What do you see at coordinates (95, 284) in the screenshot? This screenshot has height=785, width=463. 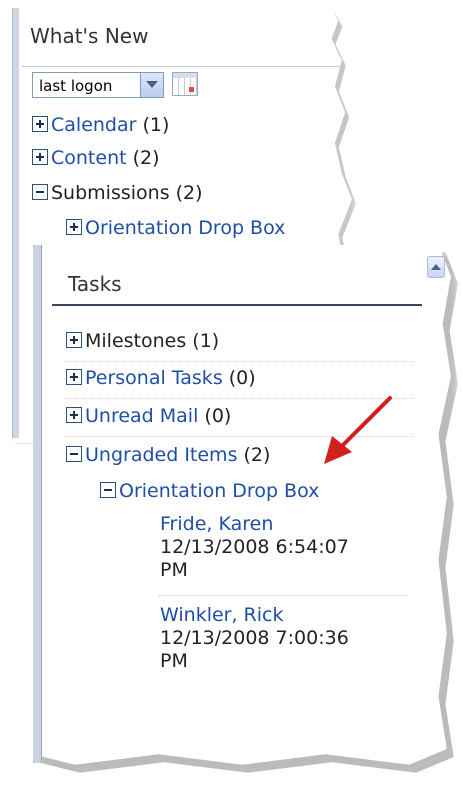 I see `tasks-title: Tasks` at bounding box center [95, 284].